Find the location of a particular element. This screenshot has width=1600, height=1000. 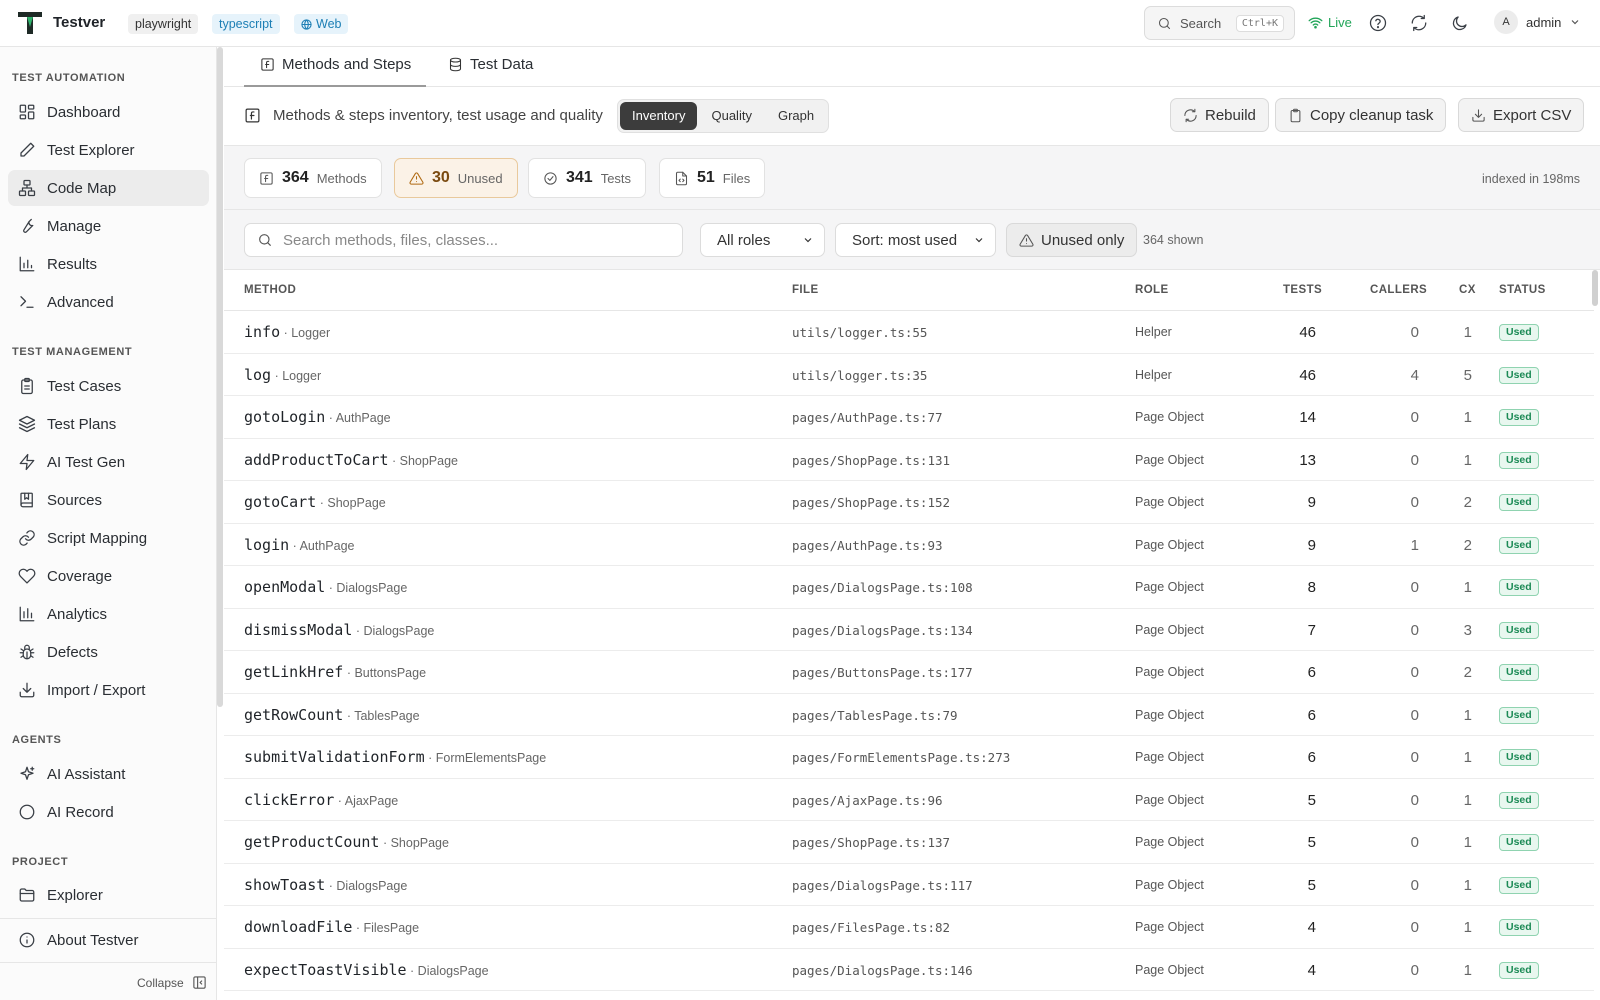

stat-unused: 30 Unused is located at coordinates (456, 178).